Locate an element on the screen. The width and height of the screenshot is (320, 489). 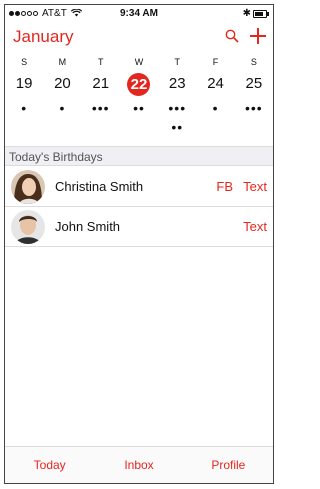
date-cell: 23 is located at coordinates (177, 84).